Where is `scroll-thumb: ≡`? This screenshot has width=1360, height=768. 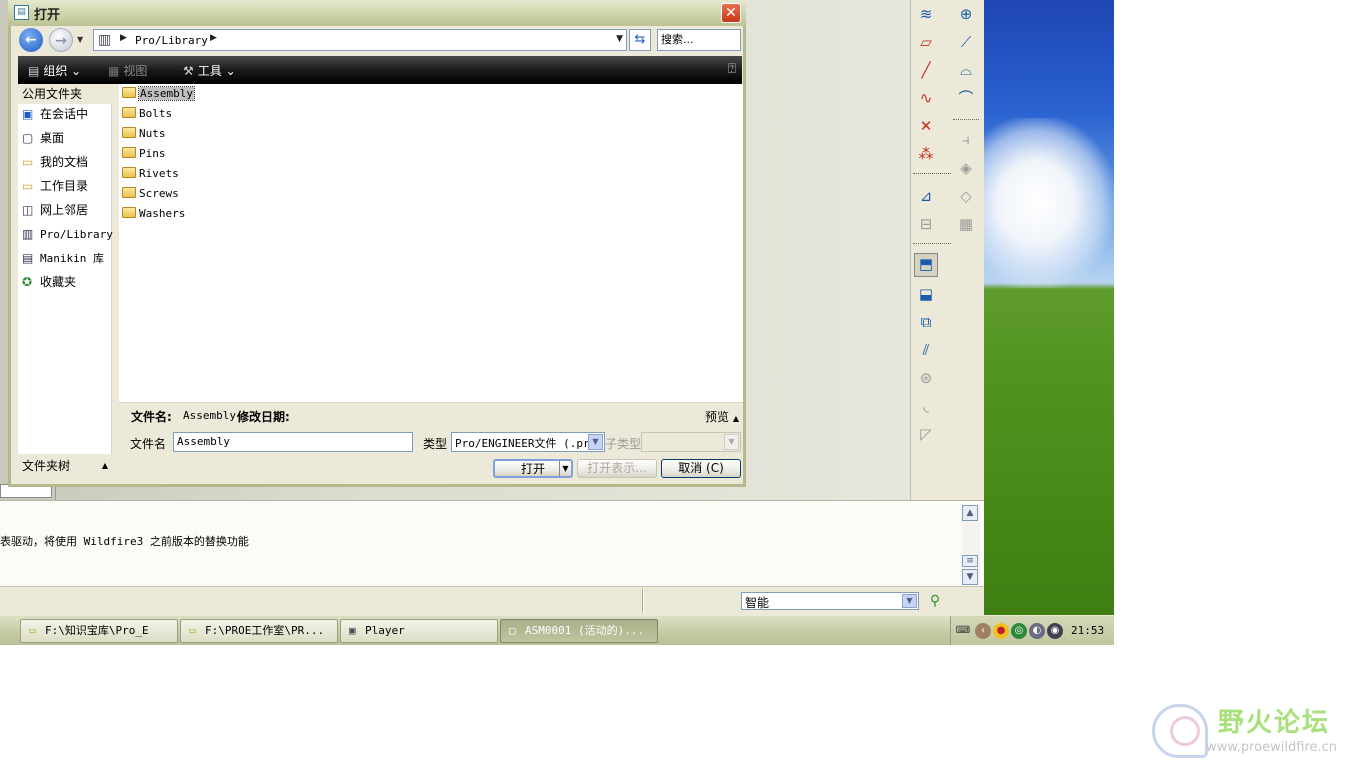 scroll-thumb: ≡ is located at coordinates (970, 561).